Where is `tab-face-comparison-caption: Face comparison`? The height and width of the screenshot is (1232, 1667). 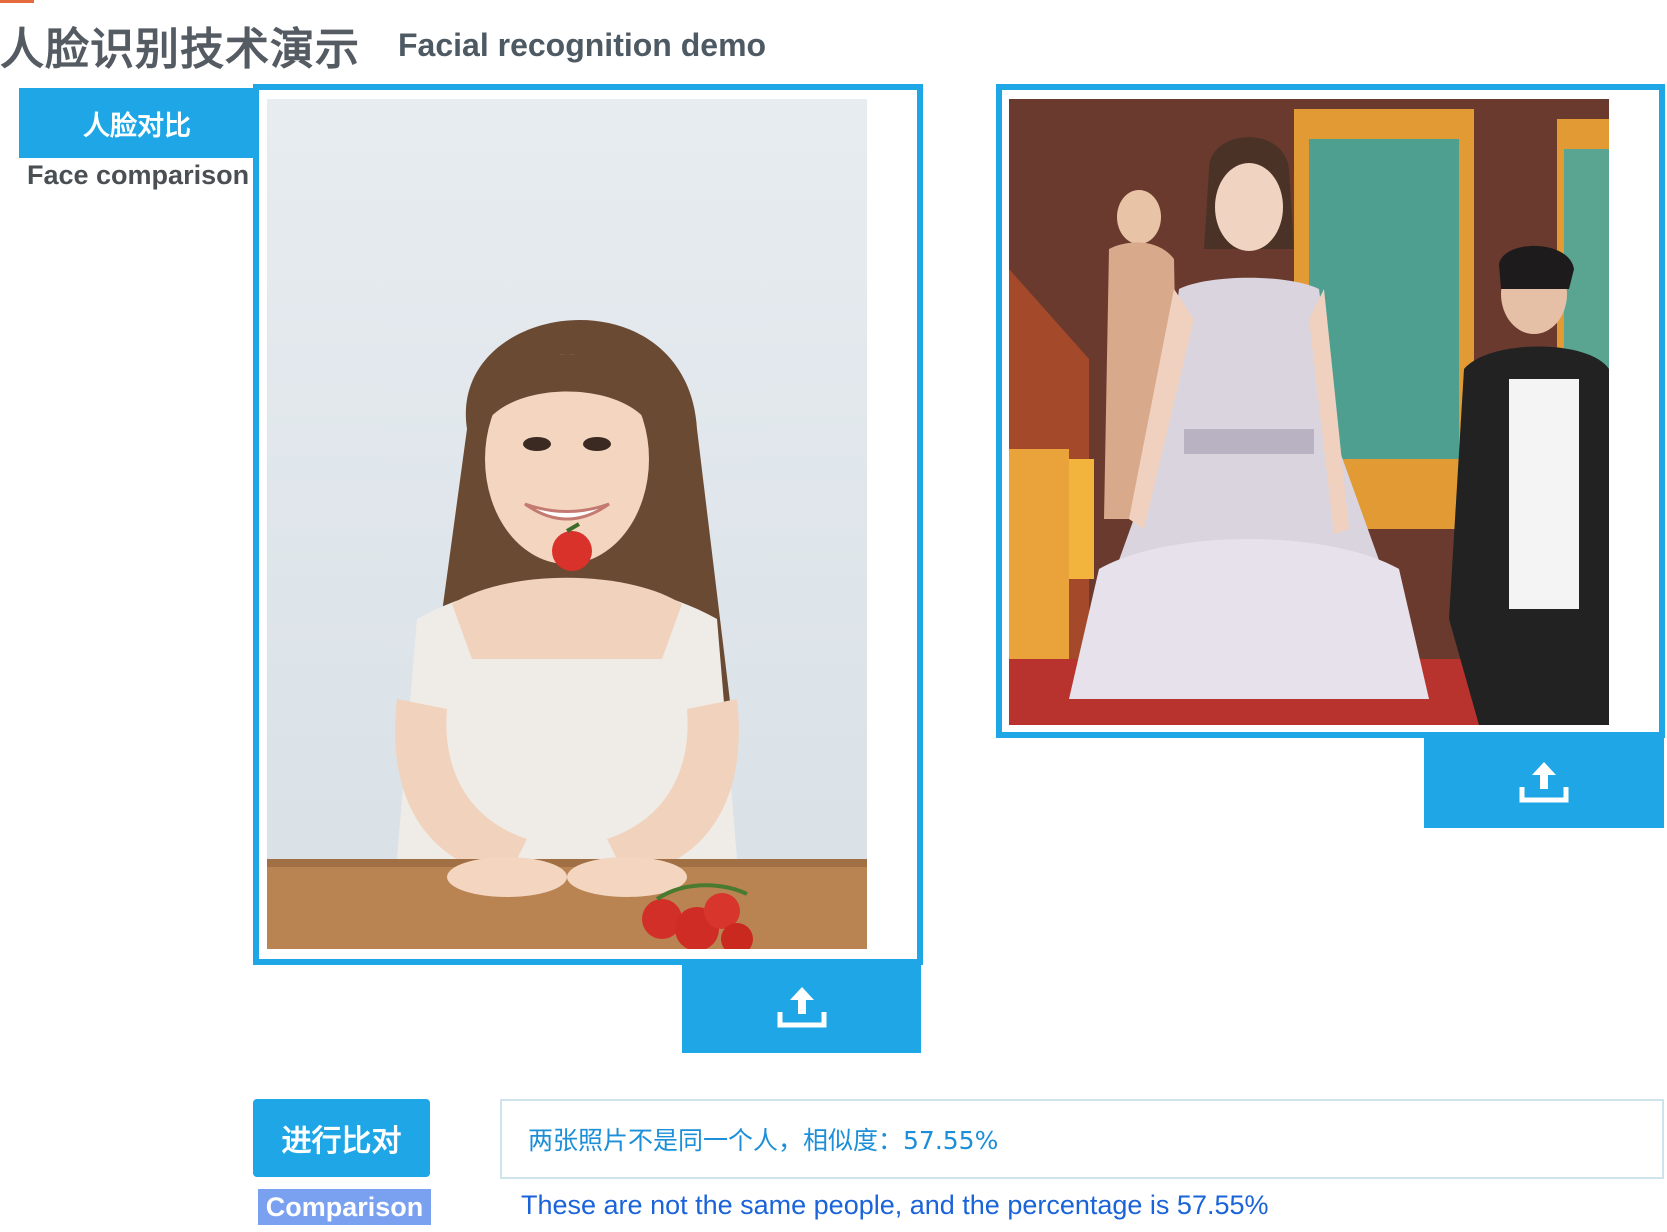
tab-face-comparison-caption: Face comparison is located at coordinates (138, 175).